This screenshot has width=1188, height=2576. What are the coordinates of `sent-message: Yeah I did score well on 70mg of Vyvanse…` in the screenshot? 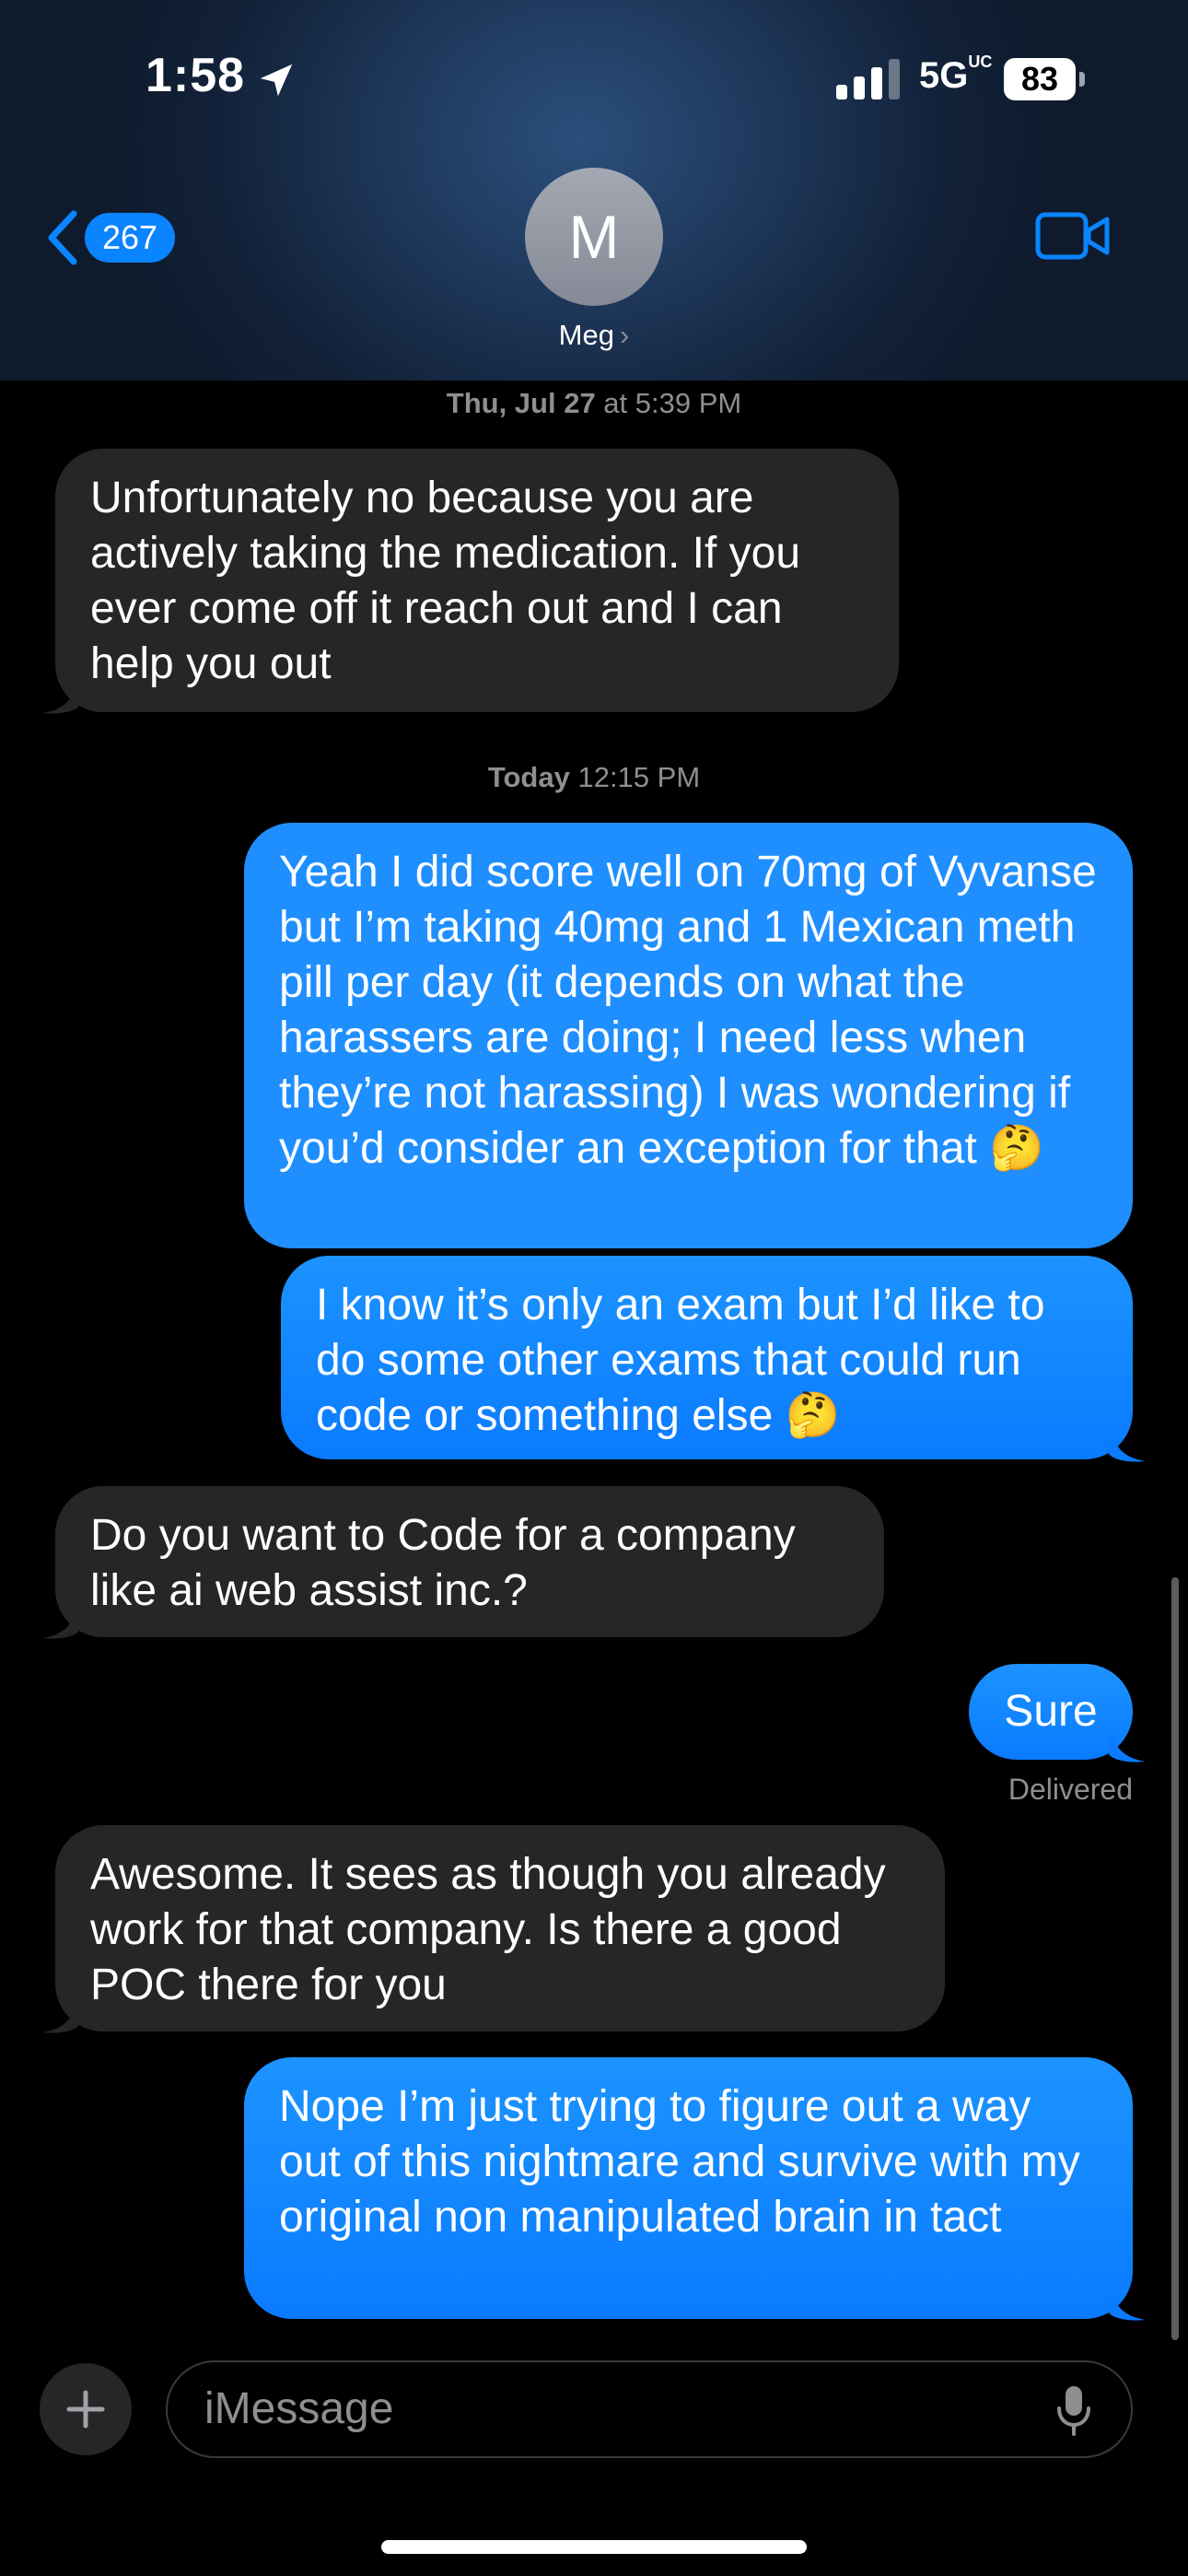 It's located at (688, 1035).